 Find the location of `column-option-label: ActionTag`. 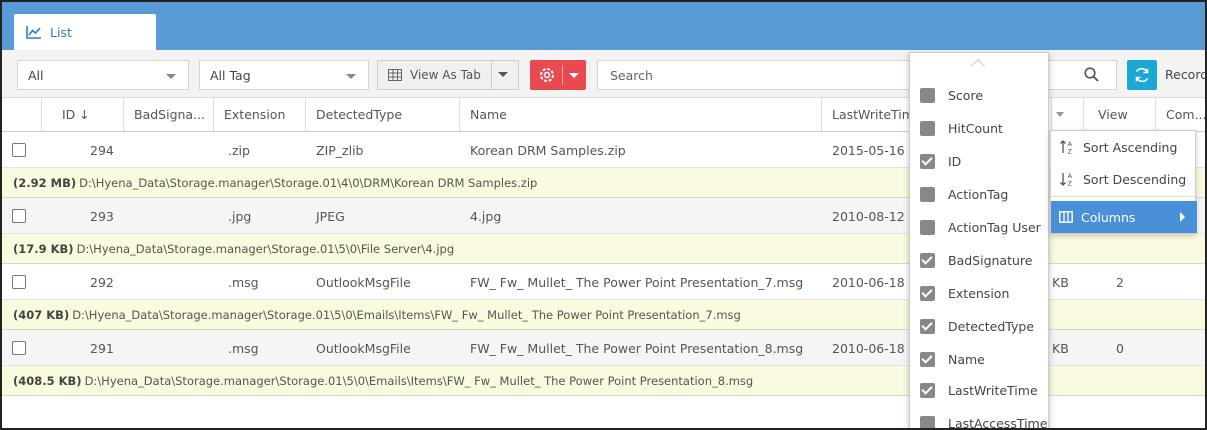

column-option-label: ActionTag is located at coordinates (978, 194).